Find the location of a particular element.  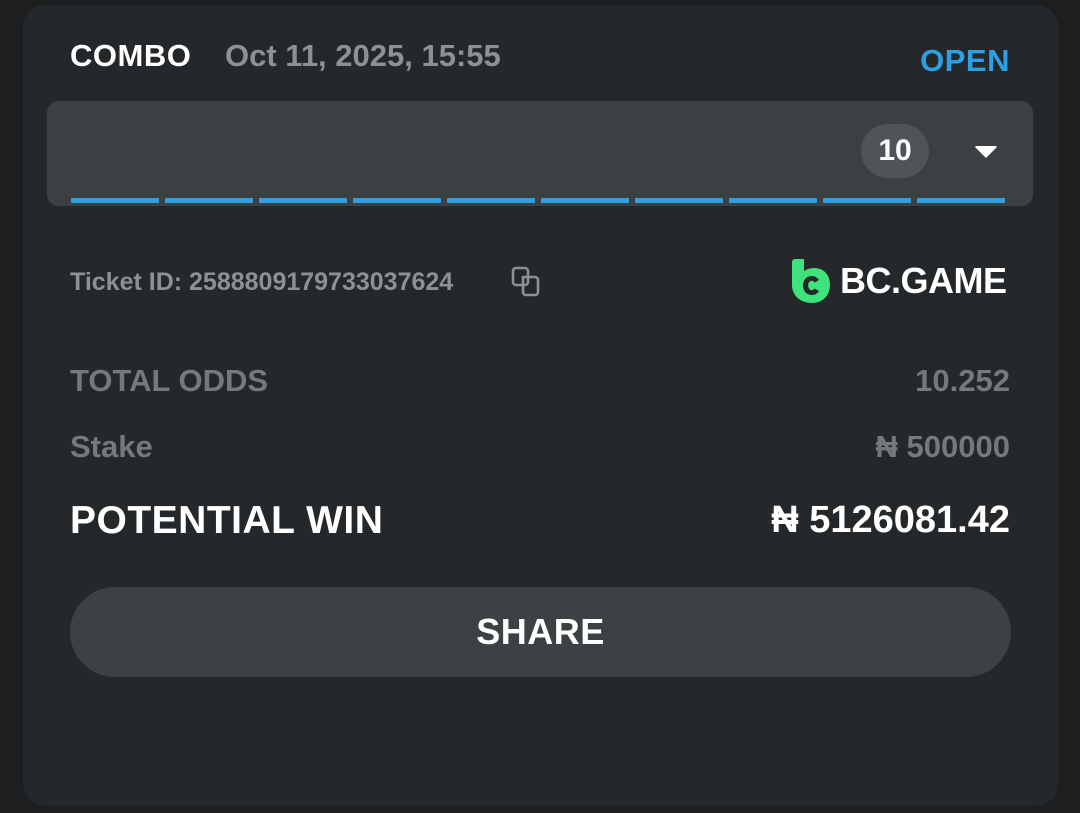

legs-progress is located at coordinates (538, 200).